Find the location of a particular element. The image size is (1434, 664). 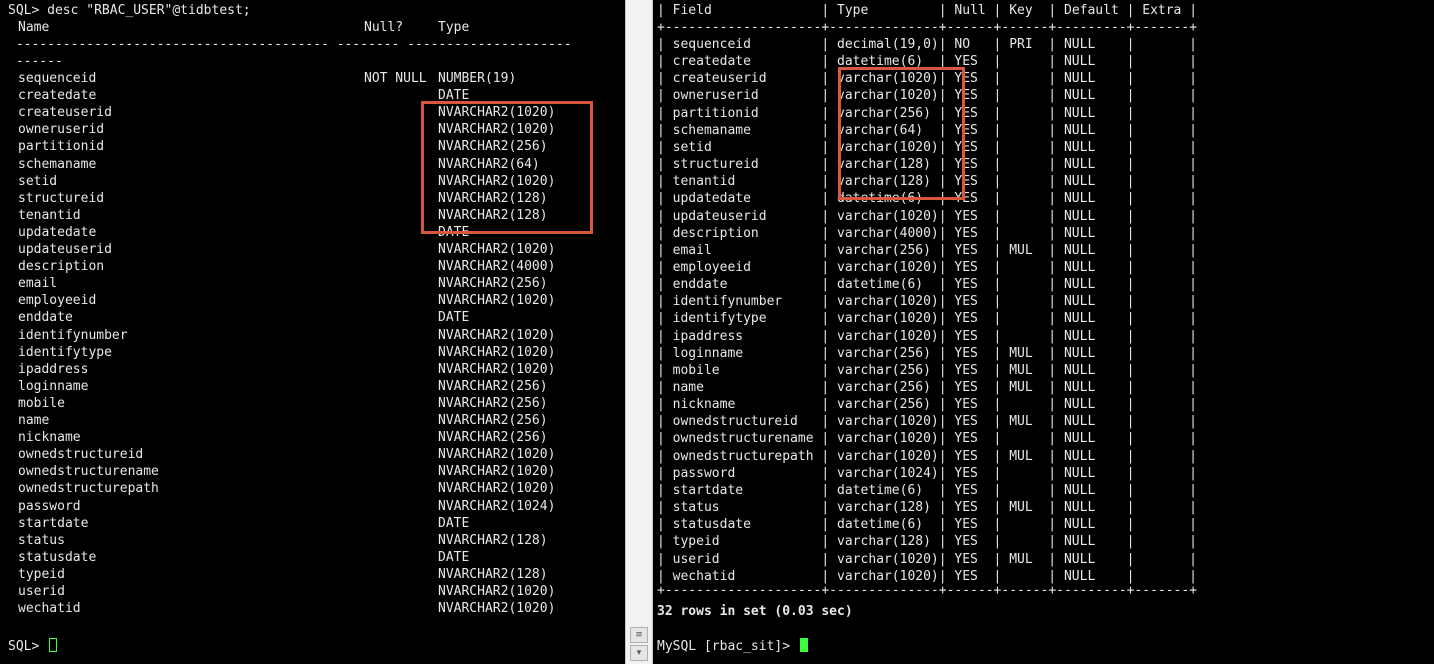

type-cell: varchar(256) is located at coordinates (884, 405).